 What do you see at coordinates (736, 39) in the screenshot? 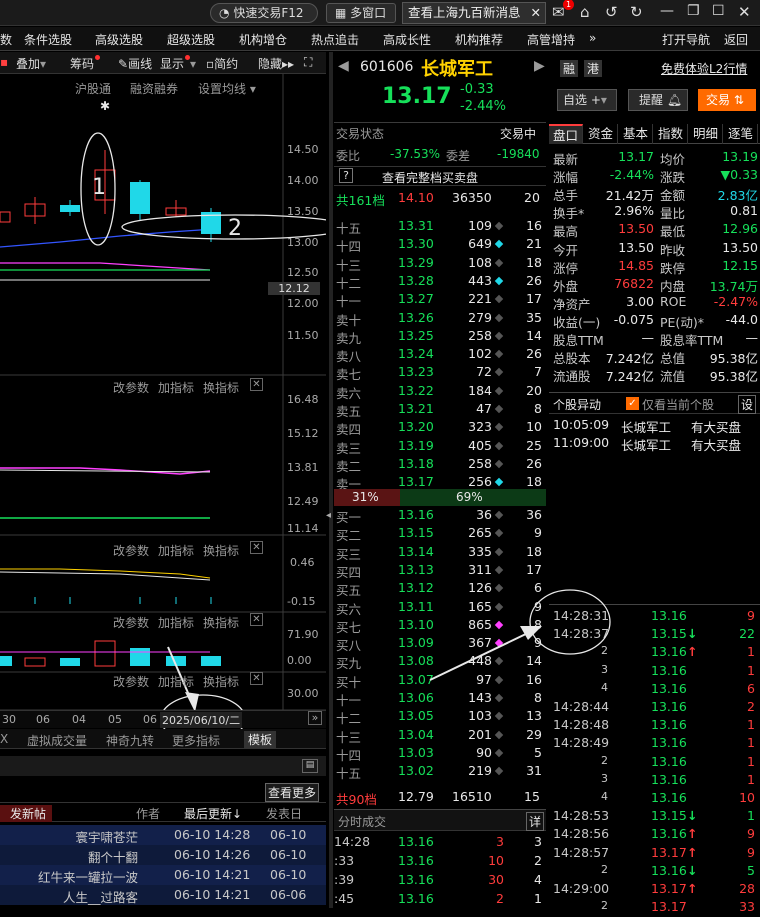
I see `menu-item-back: 返回` at bounding box center [736, 39].